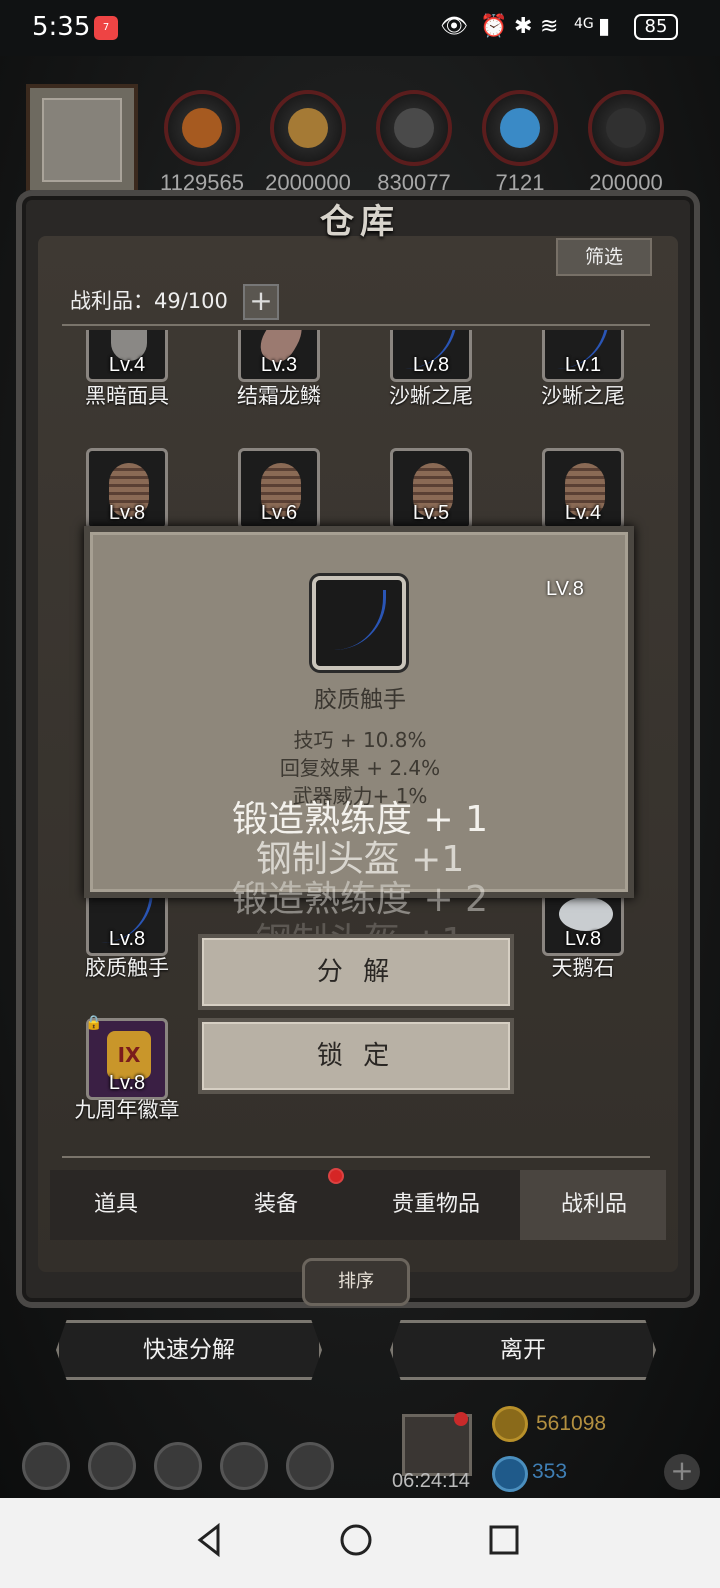 The image size is (720, 1588). I want to click on status-bar: 5:35 7 👁 ⏰ ✱ ≋ 4G ▮ 85, so click(360, 28).